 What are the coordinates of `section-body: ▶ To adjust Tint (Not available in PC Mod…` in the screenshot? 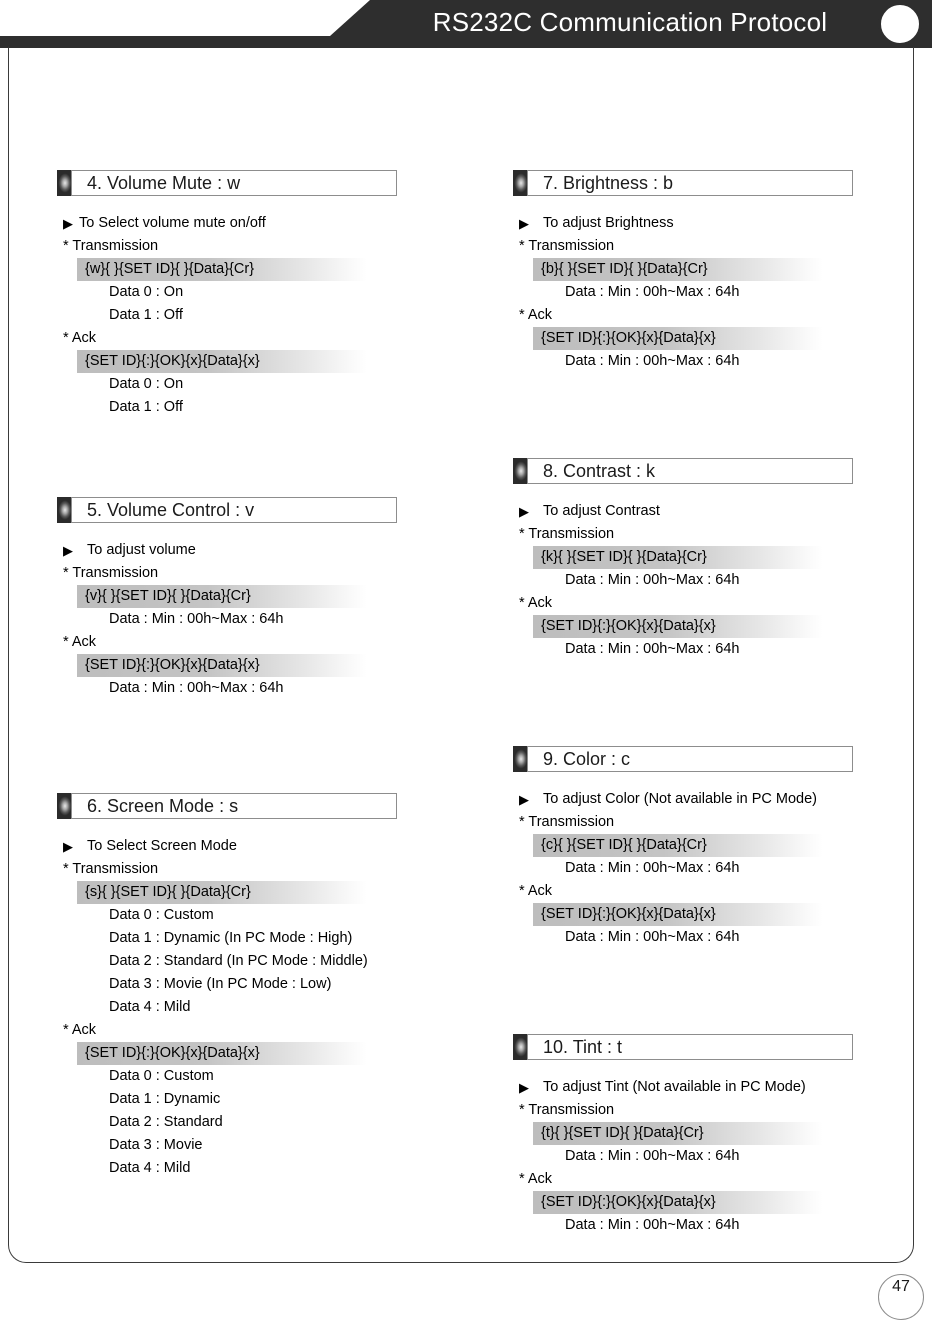 It's located at (683, 1148).